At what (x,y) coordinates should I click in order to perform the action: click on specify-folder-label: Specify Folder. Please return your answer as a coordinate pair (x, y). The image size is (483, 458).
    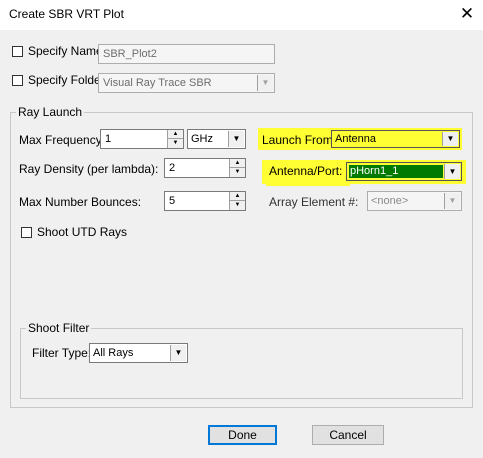
    Looking at the image, I should click on (66, 80).